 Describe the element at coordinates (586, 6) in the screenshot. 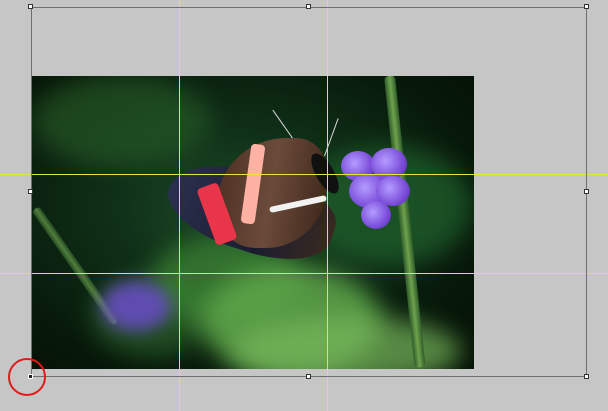

I see `transform-handle-top-right` at that location.